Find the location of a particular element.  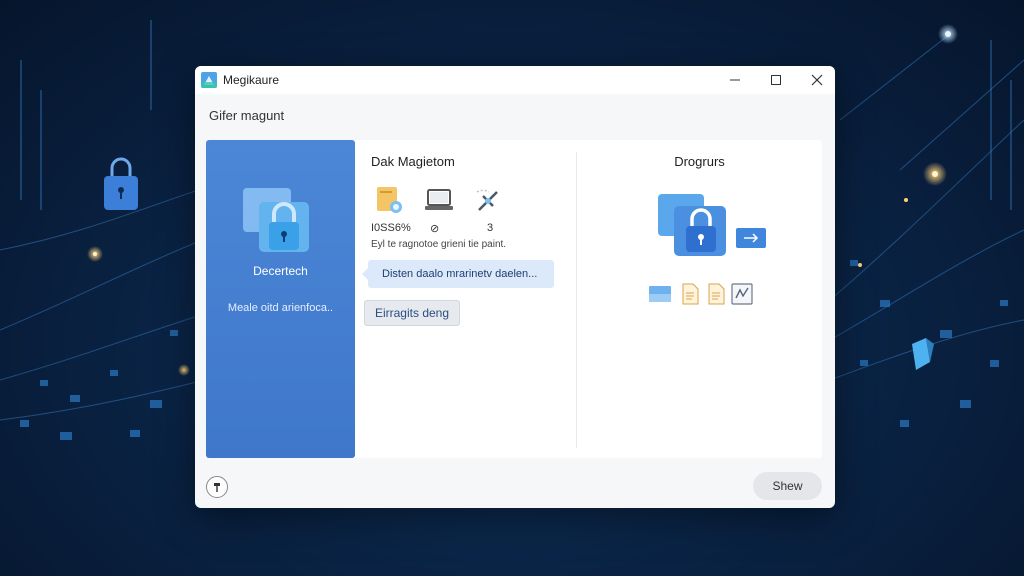

help-button is located at coordinates (217, 487).